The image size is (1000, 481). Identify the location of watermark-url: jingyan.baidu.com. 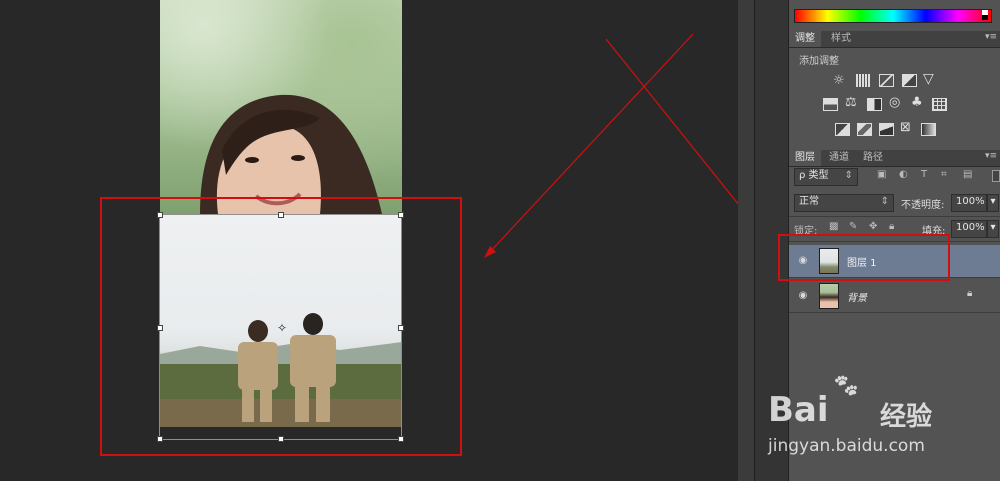
(846, 446).